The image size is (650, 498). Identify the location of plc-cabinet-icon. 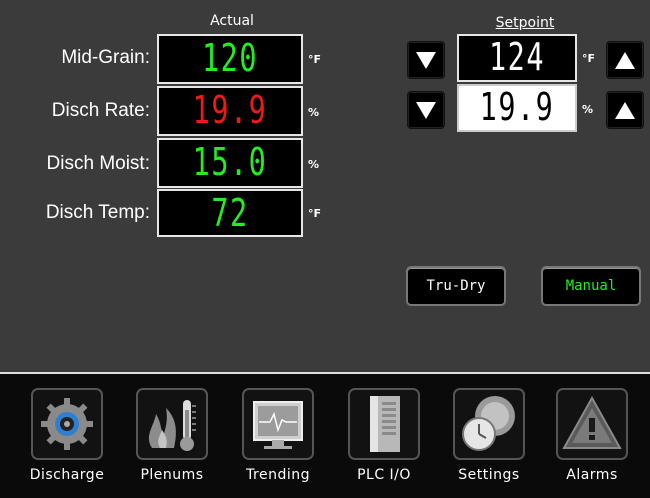
(384, 424).